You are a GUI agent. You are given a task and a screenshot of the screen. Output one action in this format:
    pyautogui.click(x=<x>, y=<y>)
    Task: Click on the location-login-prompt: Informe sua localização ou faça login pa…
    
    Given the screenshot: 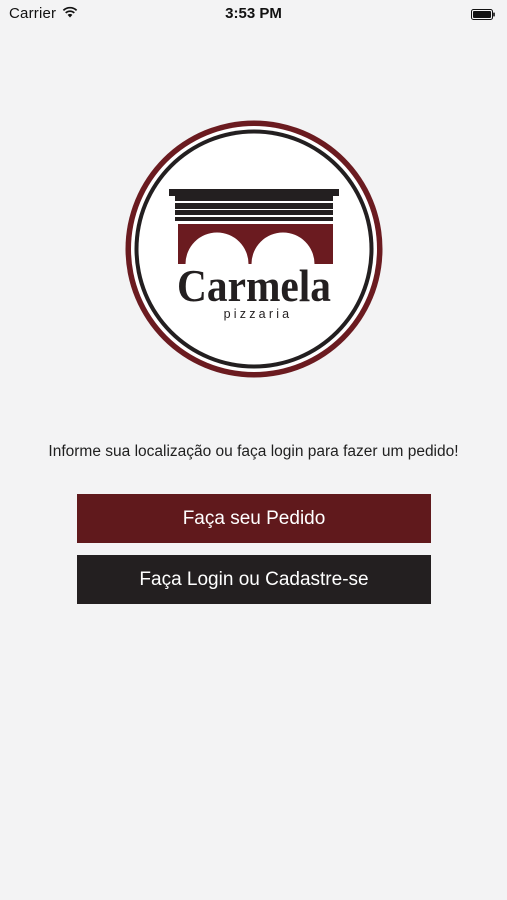 What is the action you would take?
    pyautogui.click(x=253, y=451)
    